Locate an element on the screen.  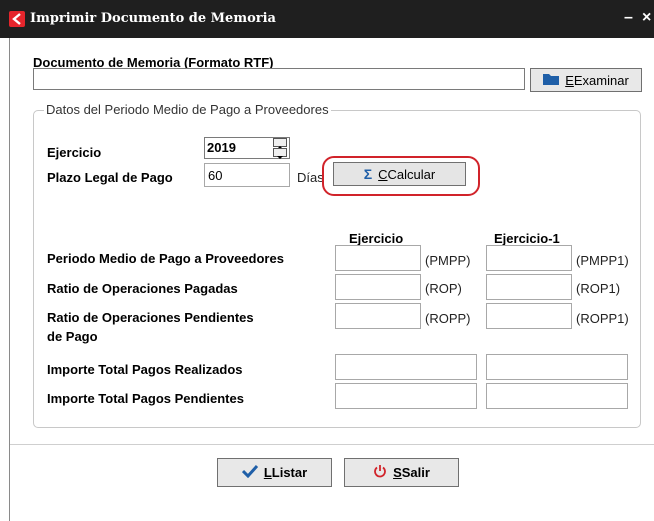
pmpp-current-field is located at coordinates (378, 258).